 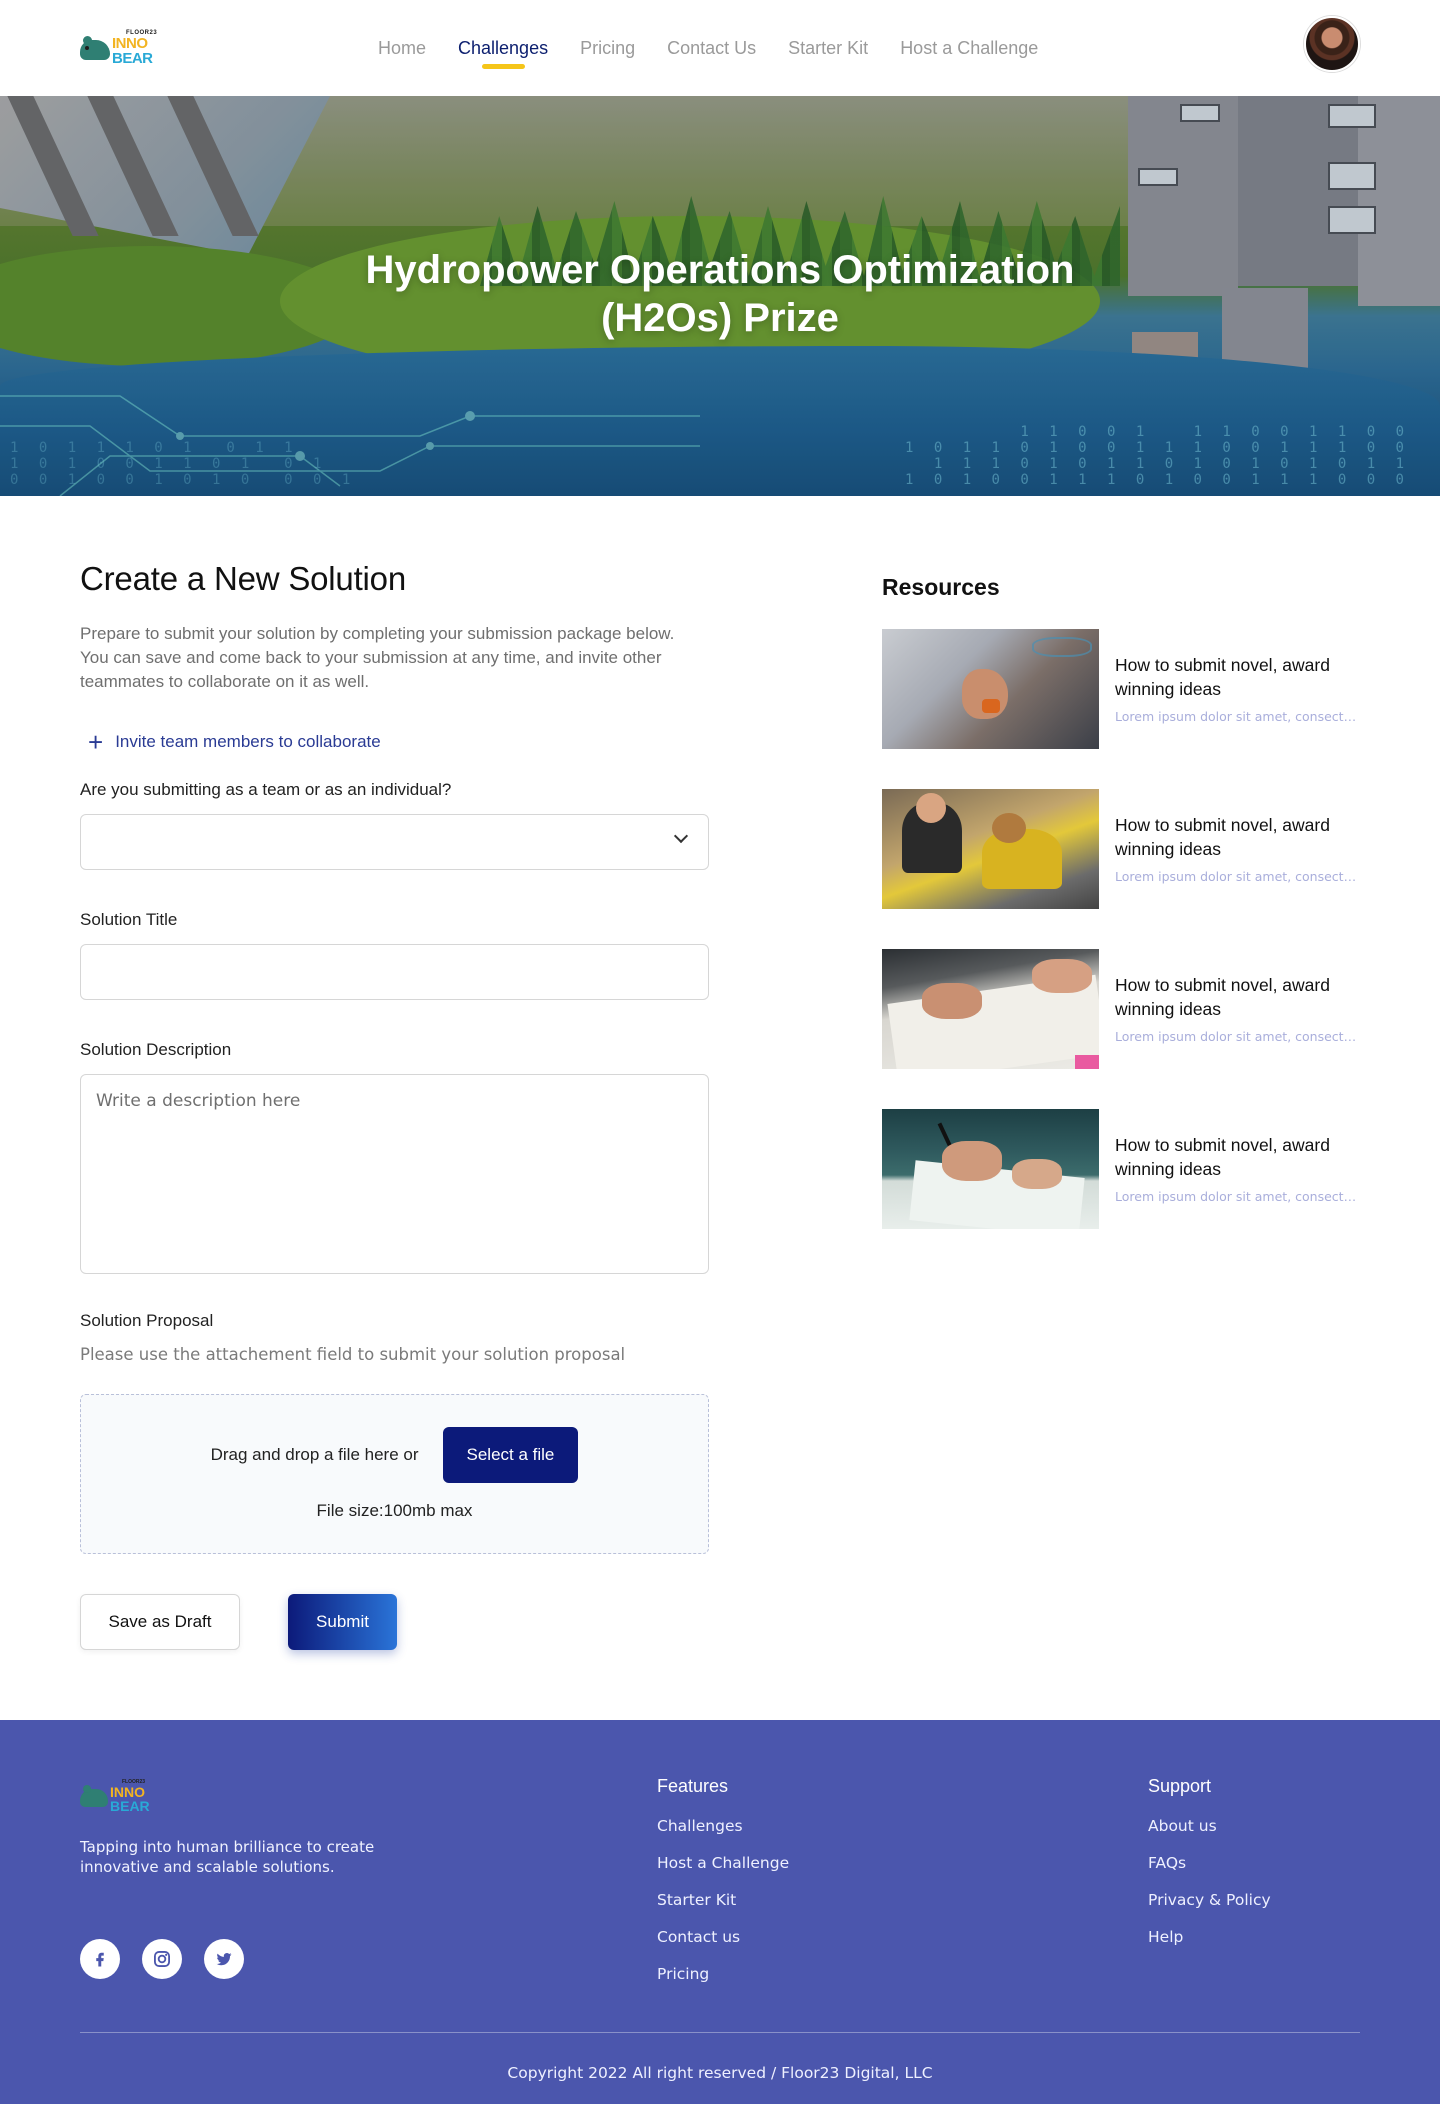 I want to click on footer-divider, so click(x=720, y=2032).